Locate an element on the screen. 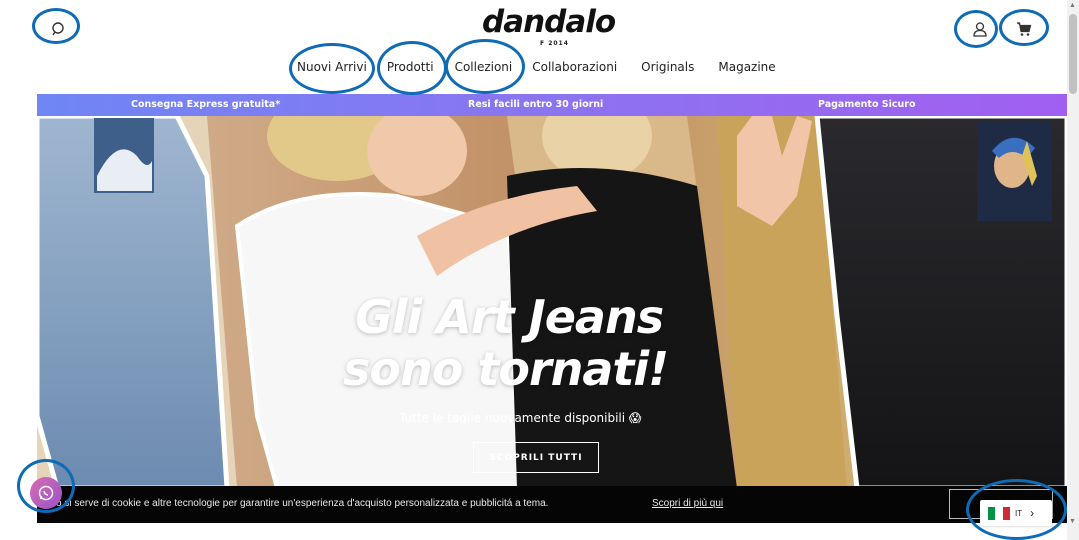 The image size is (1079, 540). scroll-down-arrow: ▼ is located at coordinates (1072, 521).